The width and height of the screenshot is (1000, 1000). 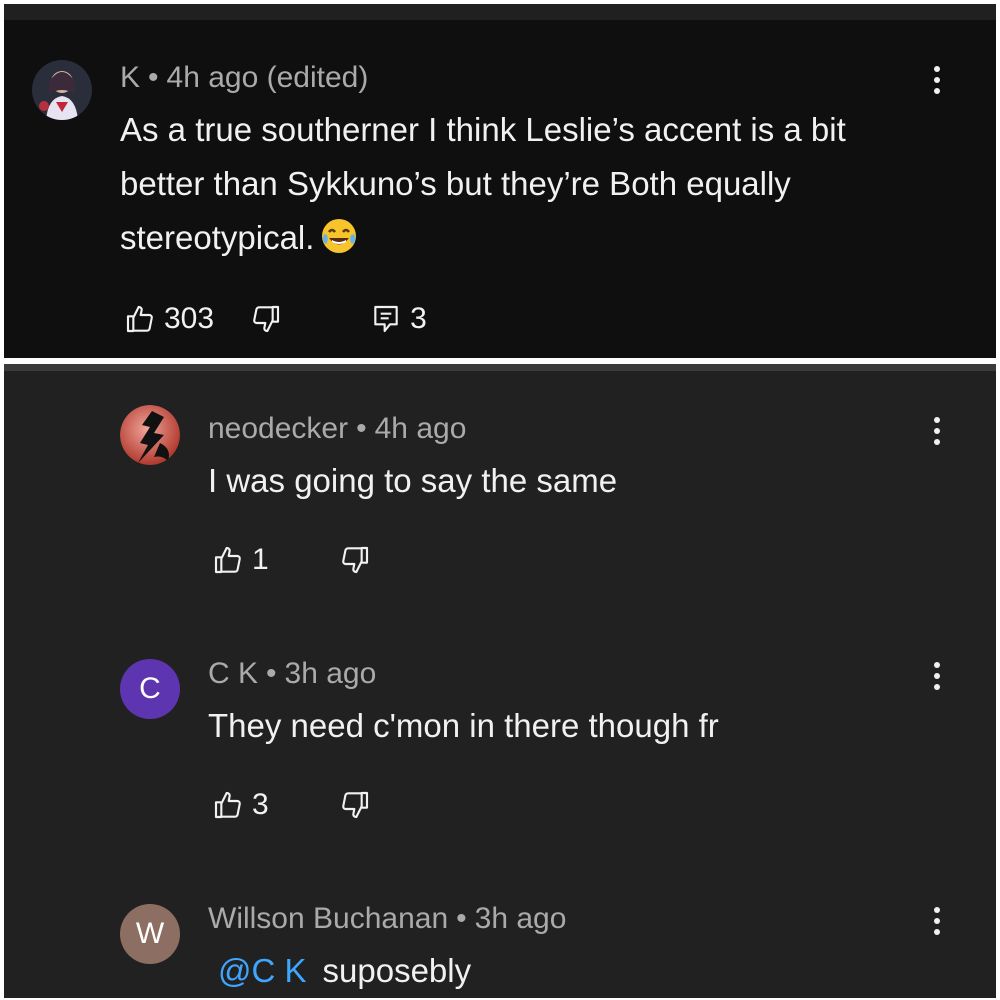 I want to click on like-button: 303, so click(x=169, y=319).